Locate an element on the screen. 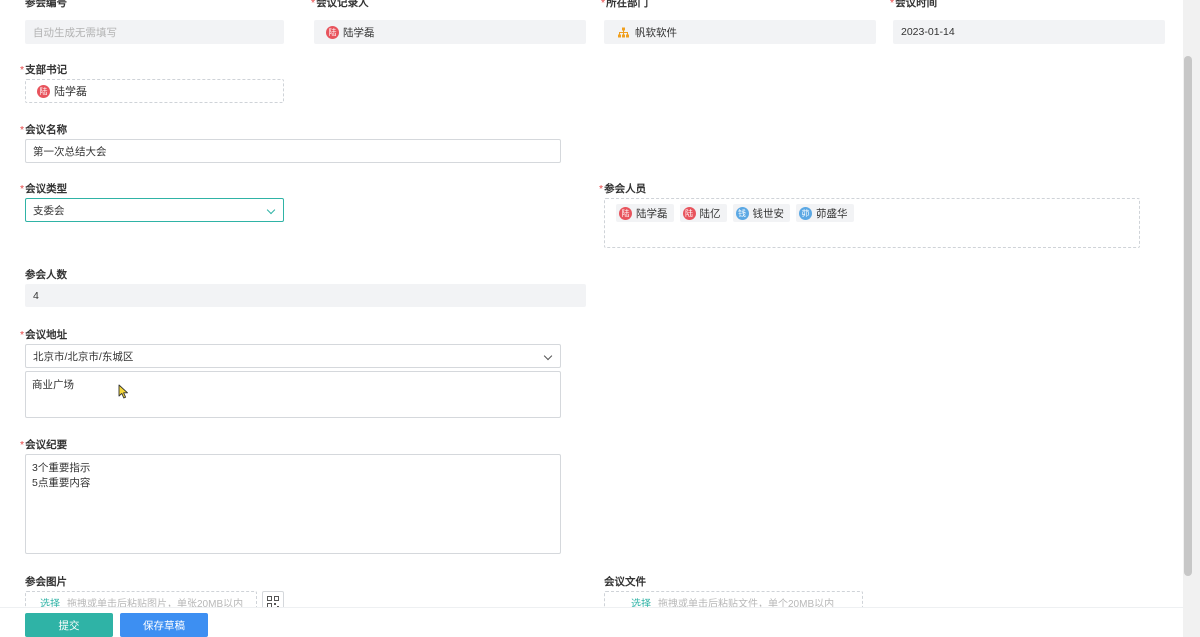 The height and width of the screenshot is (637, 1200). recorder-field: 陆 陆学磊 is located at coordinates (450, 32).